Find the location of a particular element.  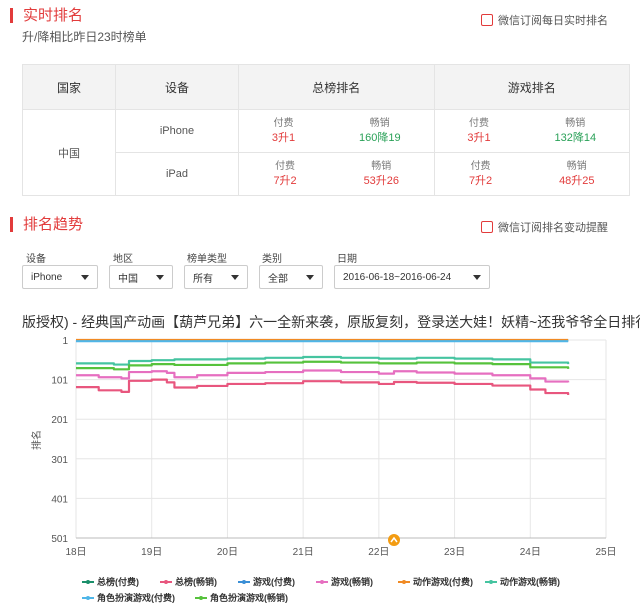

x-tick-label: 20日 is located at coordinates (227, 552).